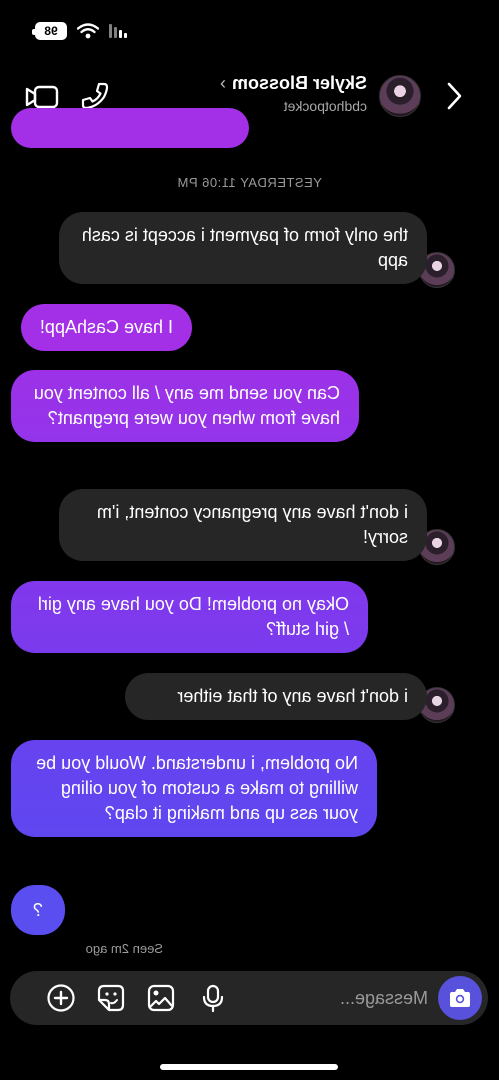  I want to click on message-composer, so click(249, 998).